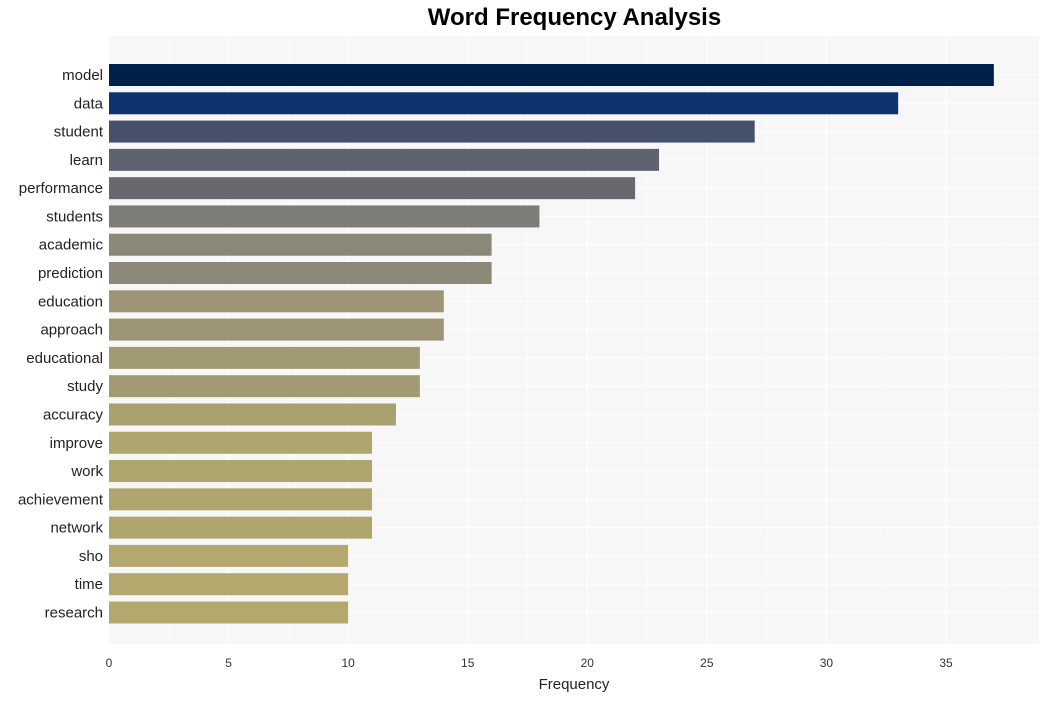  I want to click on x-tick-label: 0, so click(109, 663).